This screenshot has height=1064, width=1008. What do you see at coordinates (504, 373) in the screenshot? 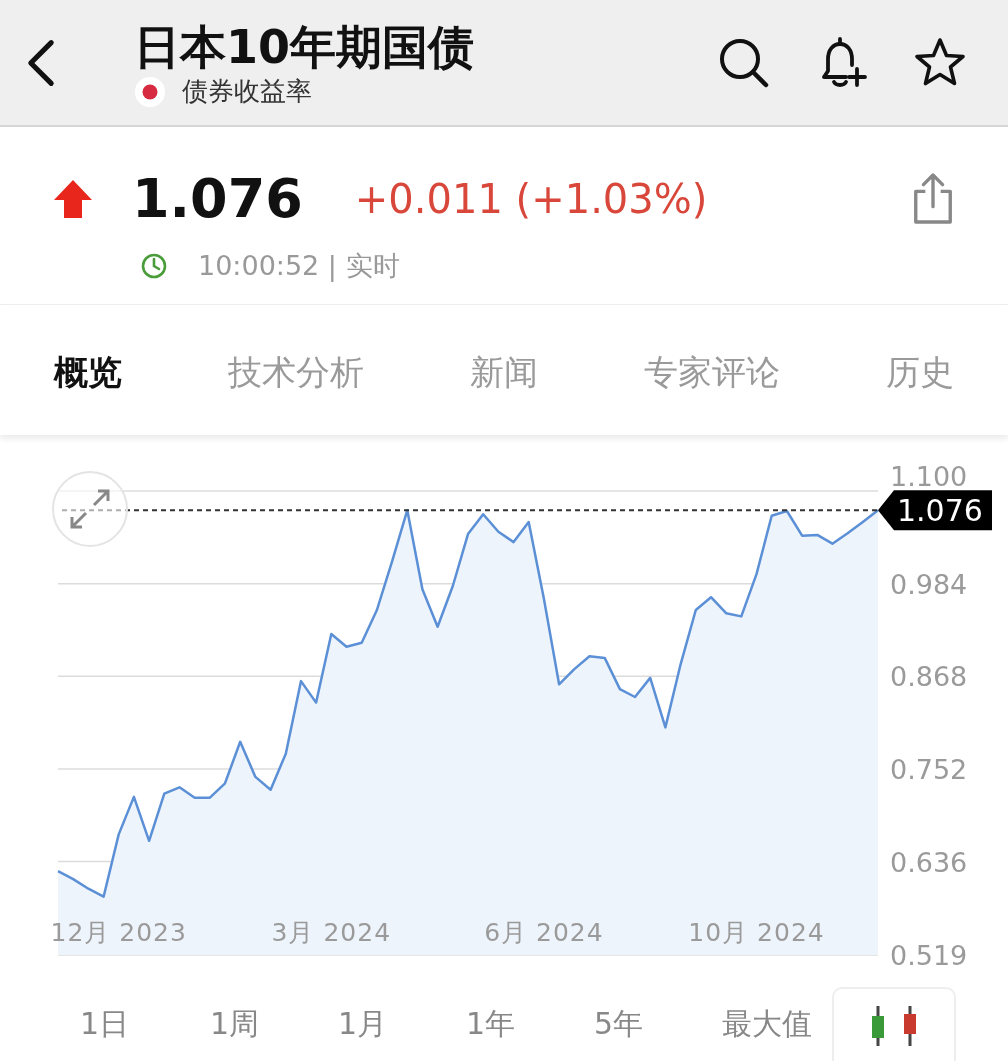
I see `tab: 新闻` at bounding box center [504, 373].